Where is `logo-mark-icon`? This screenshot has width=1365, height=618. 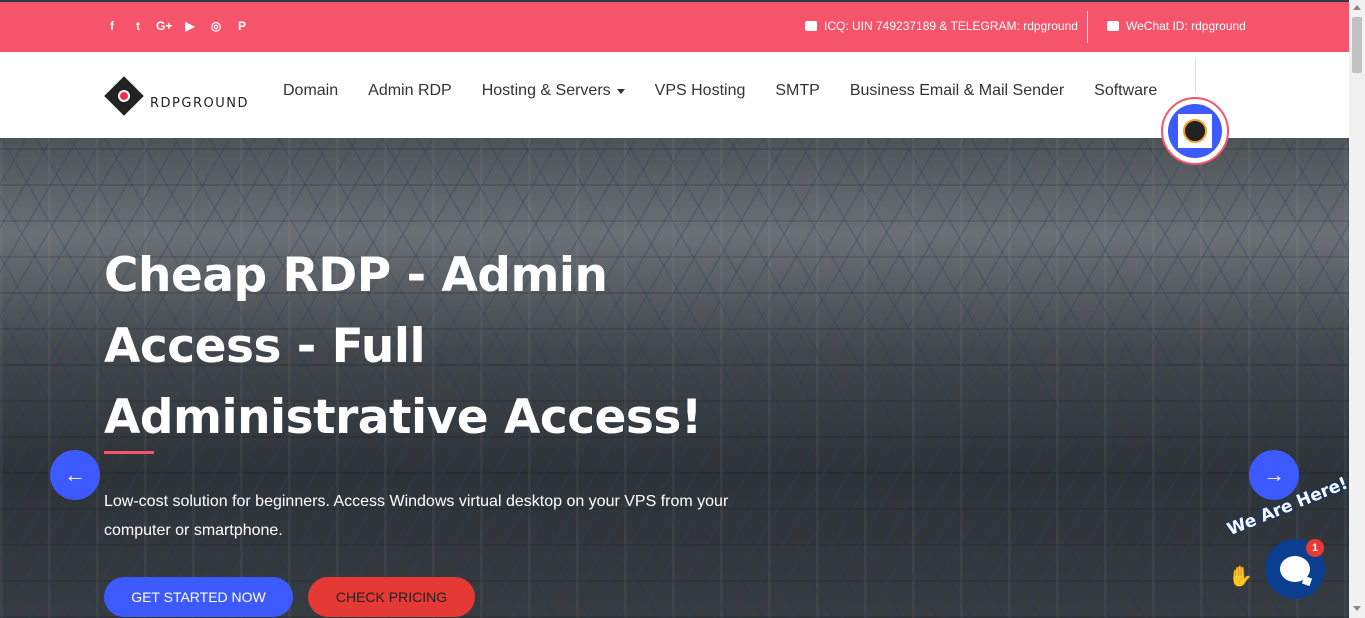
logo-mark-icon is located at coordinates (124, 96).